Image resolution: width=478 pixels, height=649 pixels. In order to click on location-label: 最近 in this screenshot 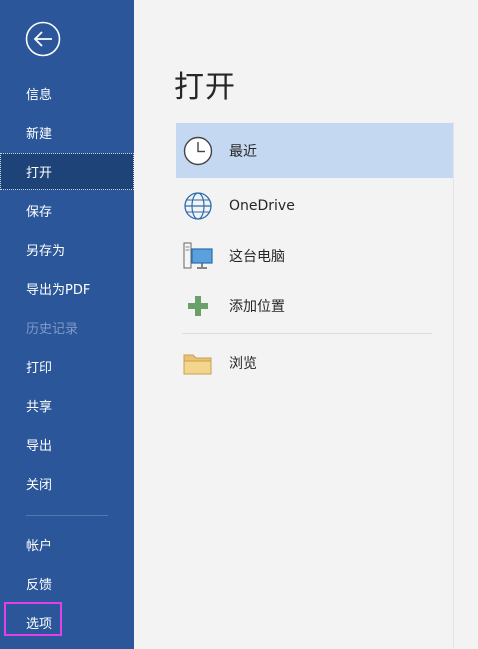, I will do `click(243, 151)`.